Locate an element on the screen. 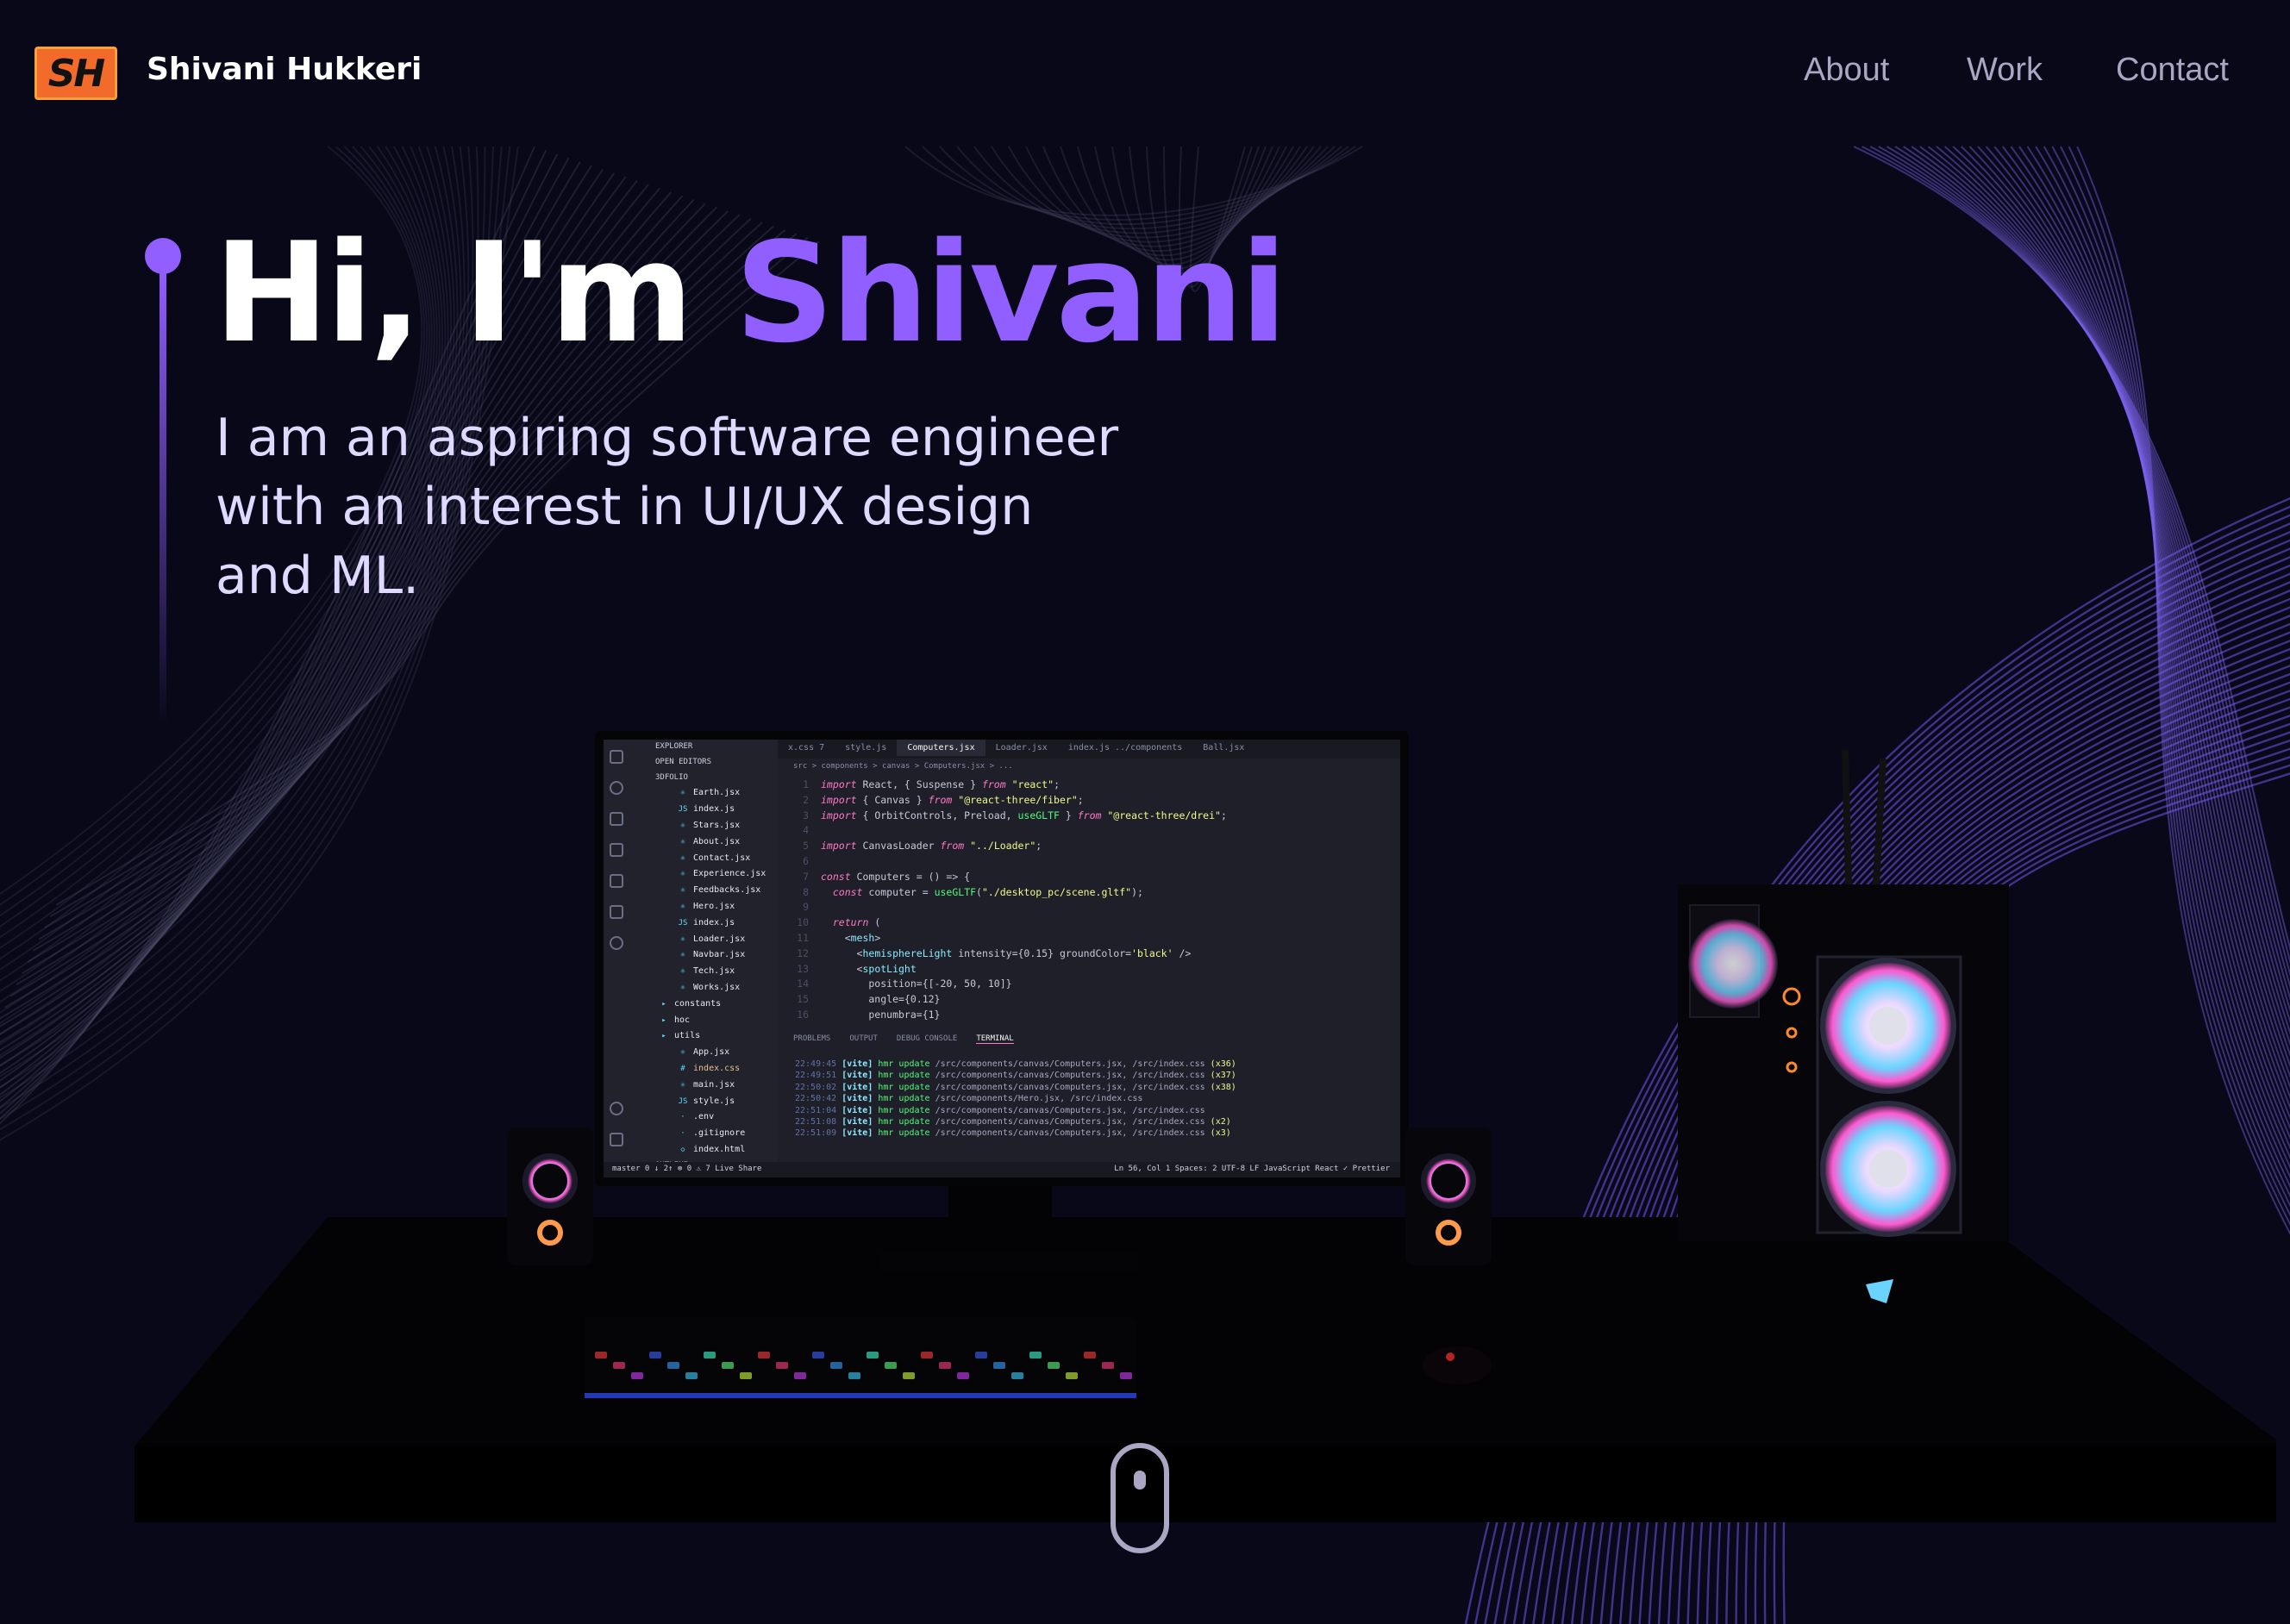 The height and width of the screenshot is (1624, 2290). explorer-file-item: ⚛ Earth.jsx is located at coordinates (703, 793).